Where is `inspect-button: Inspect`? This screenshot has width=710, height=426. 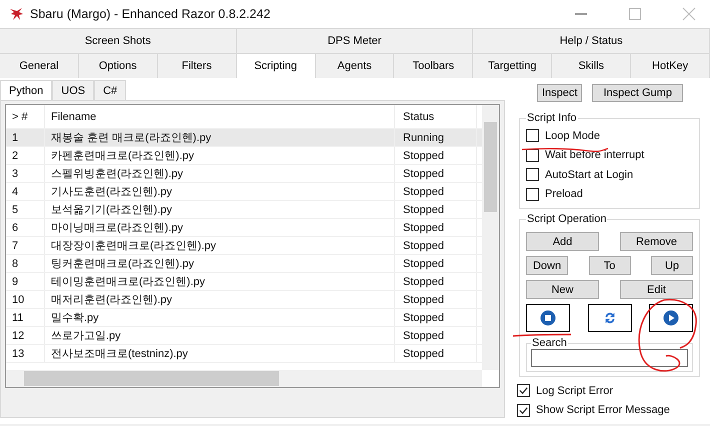
inspect-button: Inspect is located at coordinates (559, 93).